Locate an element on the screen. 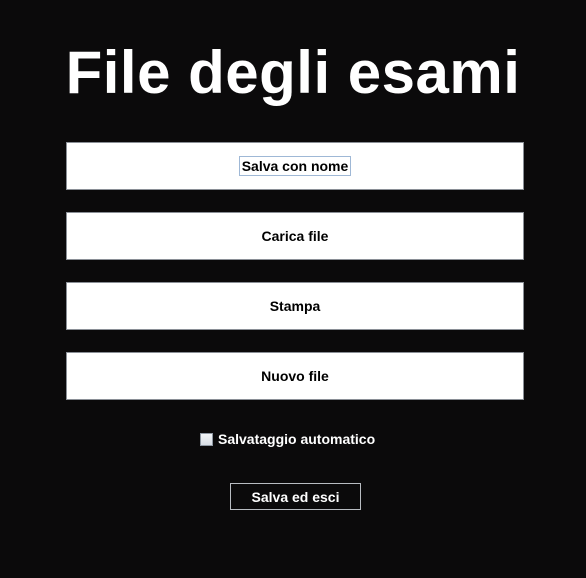 The height and width of the screenshot is (578, 586). autosave-checkbox is located at coordinates (206, 439).